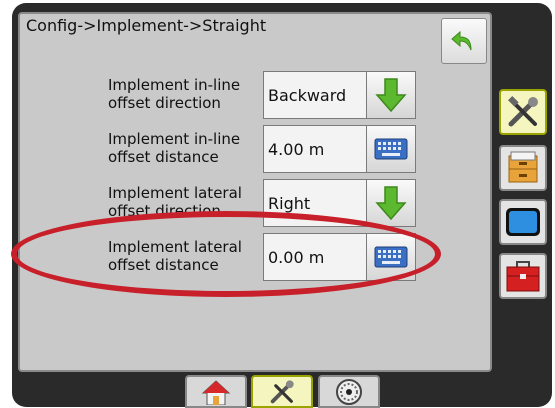 The height and width of the screenshot is (408, 555). Describe the element at coordinates (174, 148) in the screenshot. I see `inline-distance-label: Implement in-line offset distance` at that location.